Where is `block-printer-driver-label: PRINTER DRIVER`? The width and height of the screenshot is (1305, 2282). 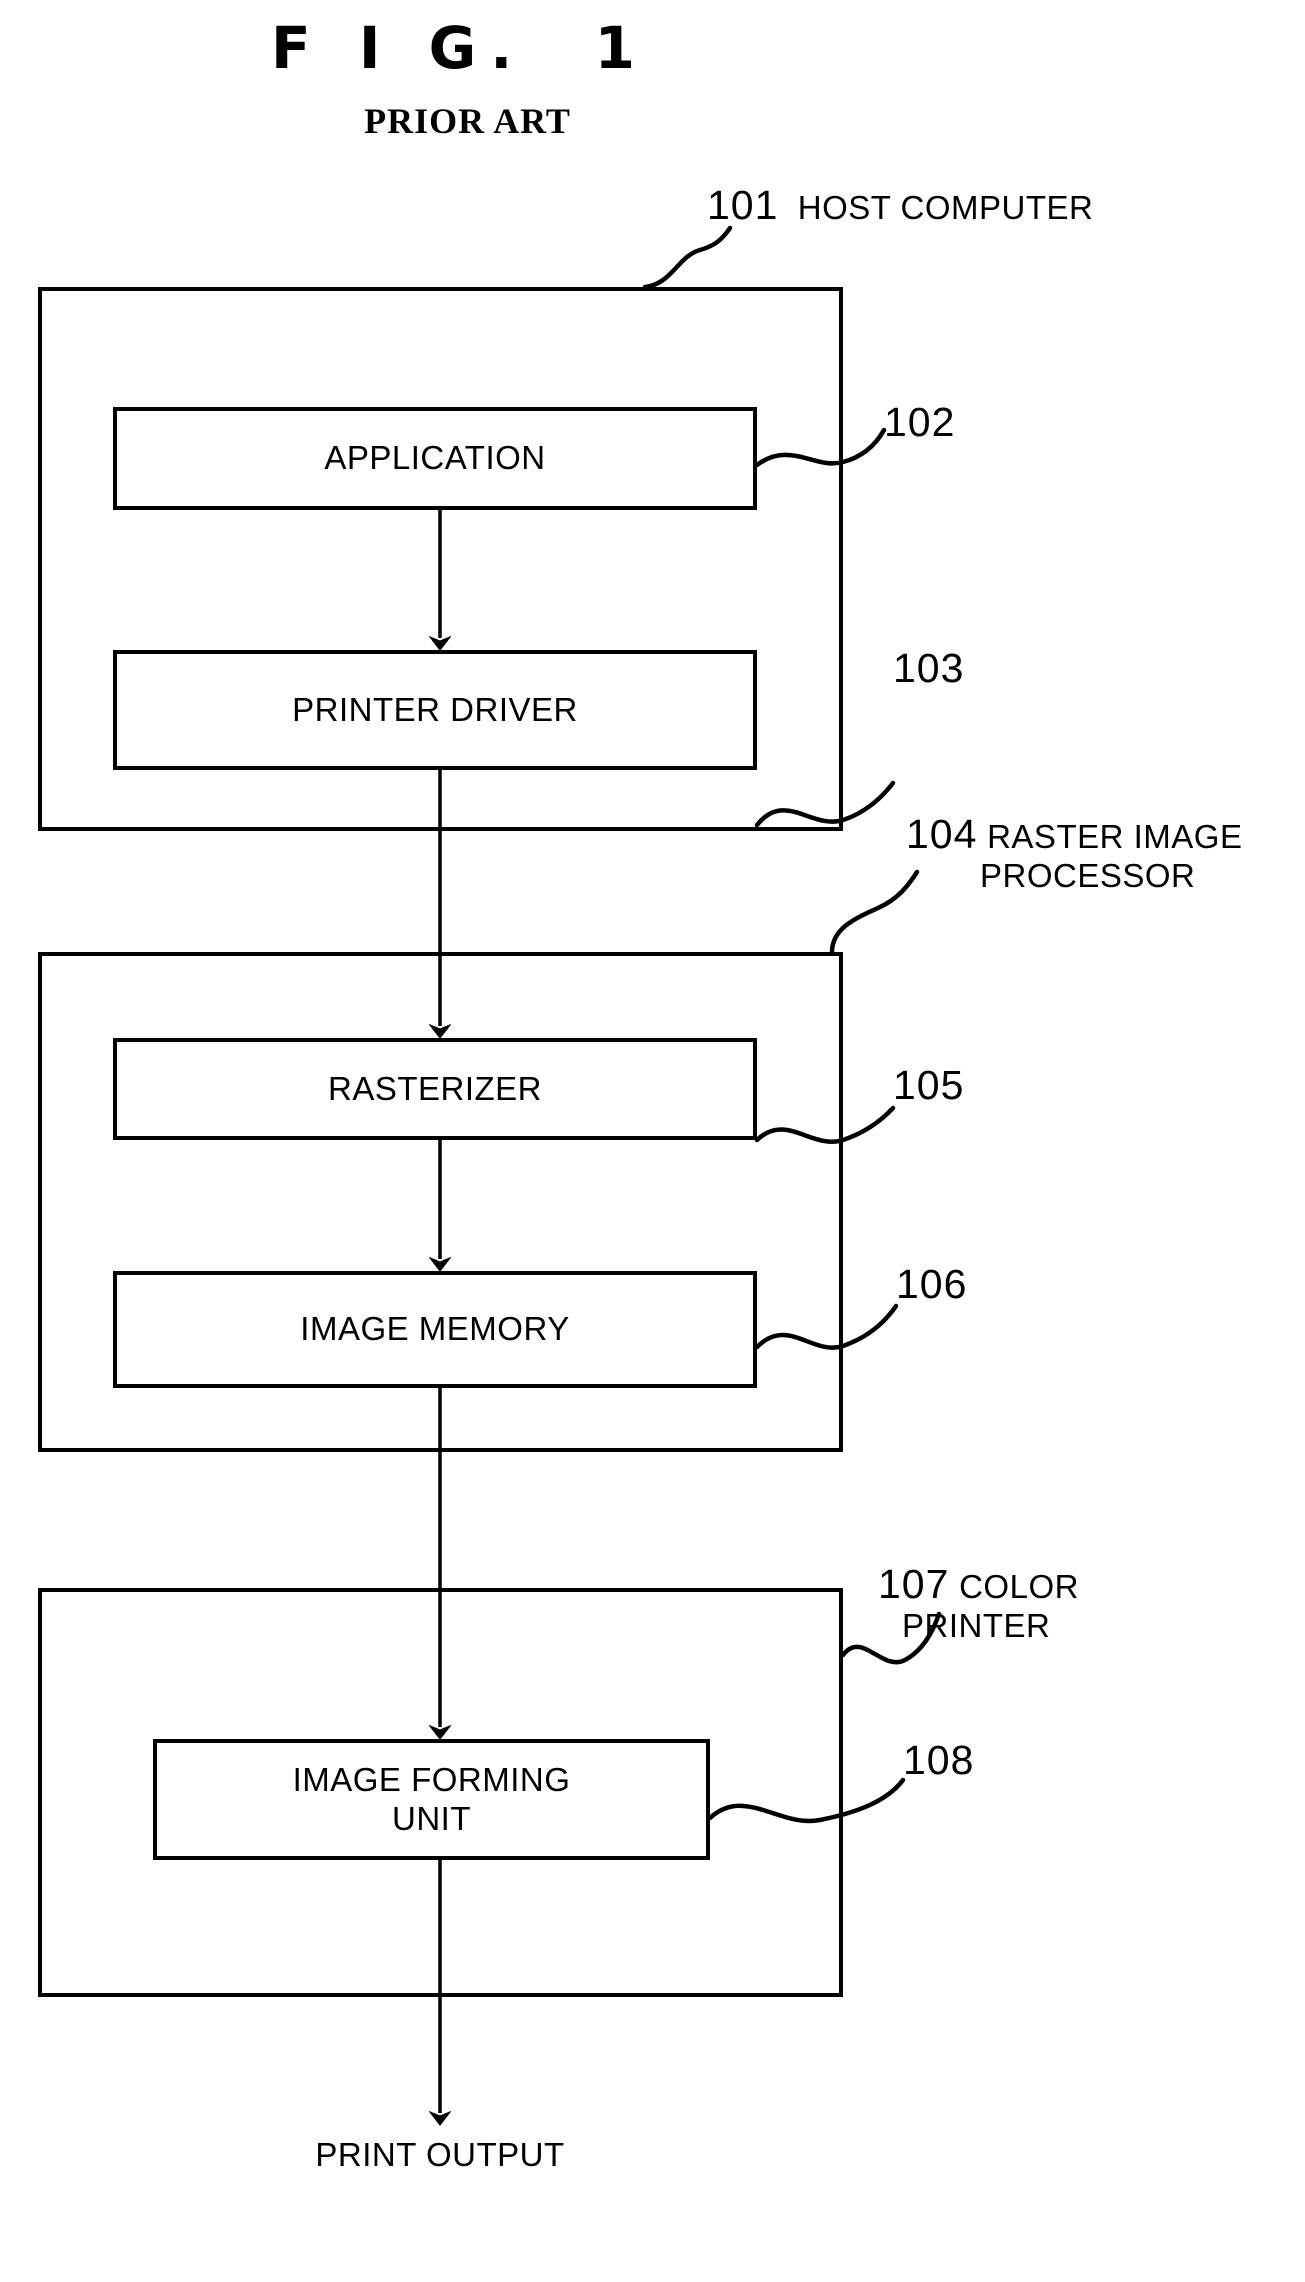 block-printer-driver-label: PRINTER DRIVER is located at coordinates (435, 709).